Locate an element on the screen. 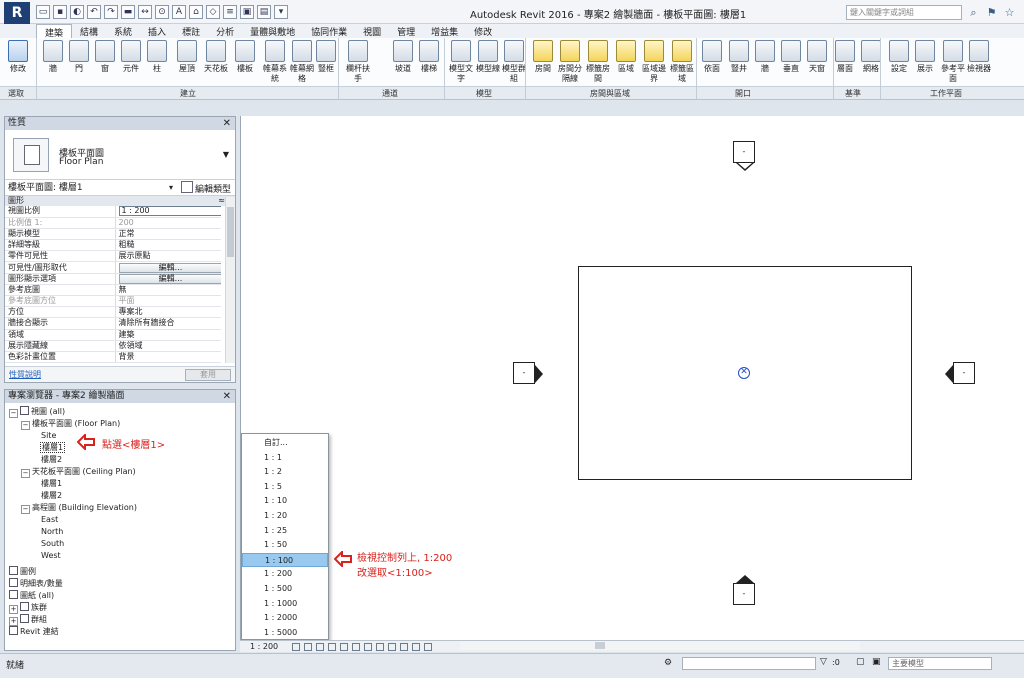  design-options-icon: ▢ is located at coordinates (860, 662).